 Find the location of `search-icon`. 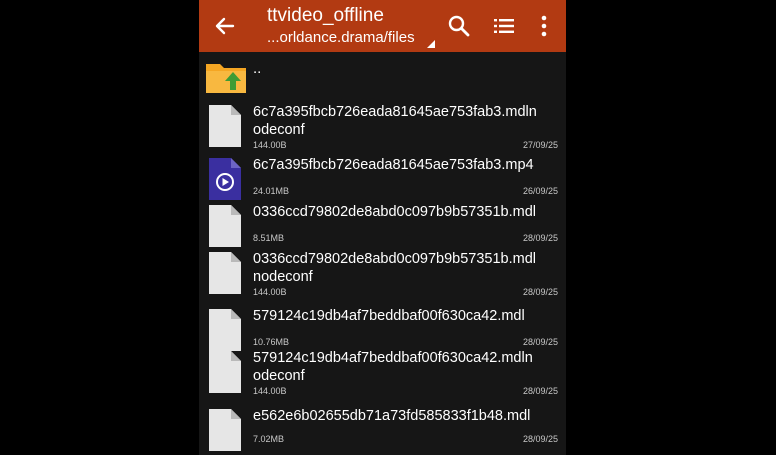

search-icon is located at coordinates (459, 26).